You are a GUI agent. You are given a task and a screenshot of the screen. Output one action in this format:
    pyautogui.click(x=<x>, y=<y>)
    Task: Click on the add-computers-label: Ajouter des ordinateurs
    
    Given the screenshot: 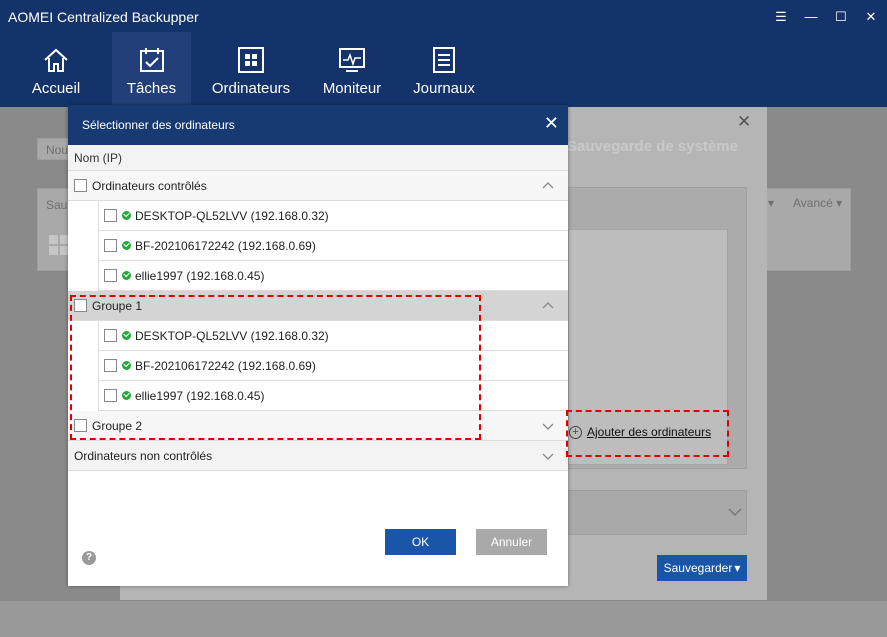 What is the action you would take?
    pyautogui.click(x=649, y=432)
    